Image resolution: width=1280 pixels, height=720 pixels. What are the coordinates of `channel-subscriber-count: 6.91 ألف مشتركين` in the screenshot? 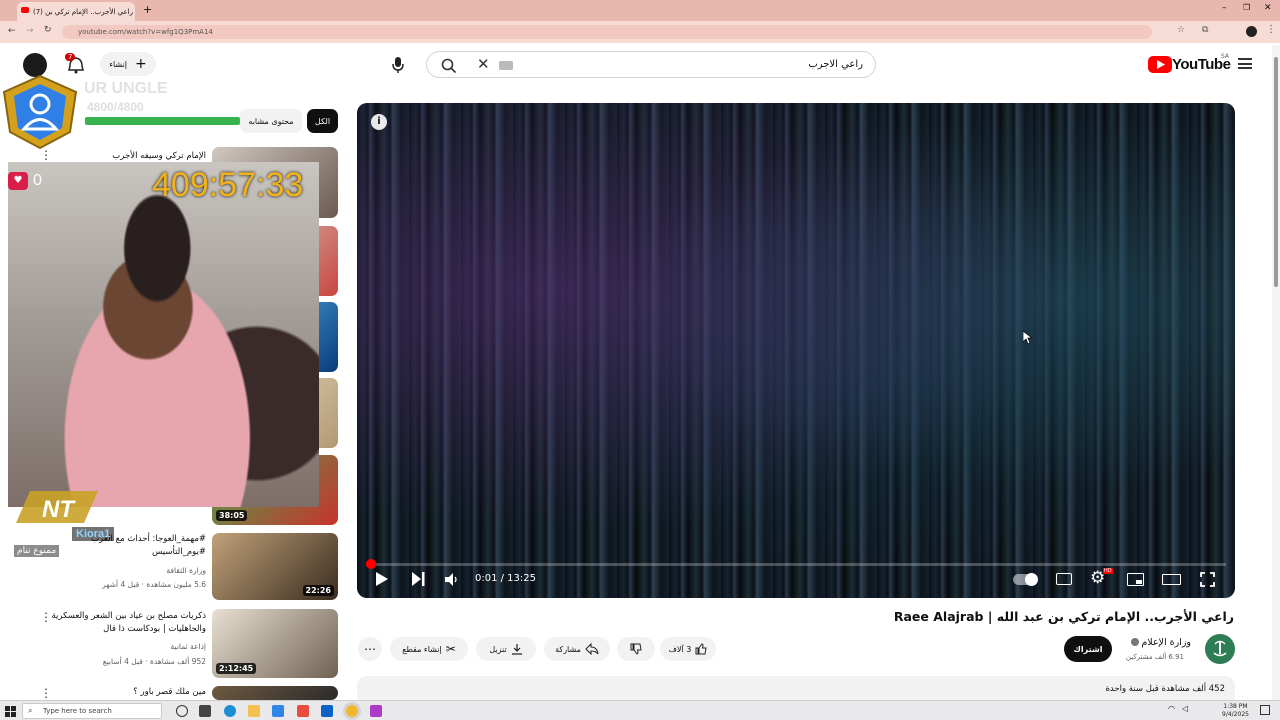 It's located at (1154, 657).